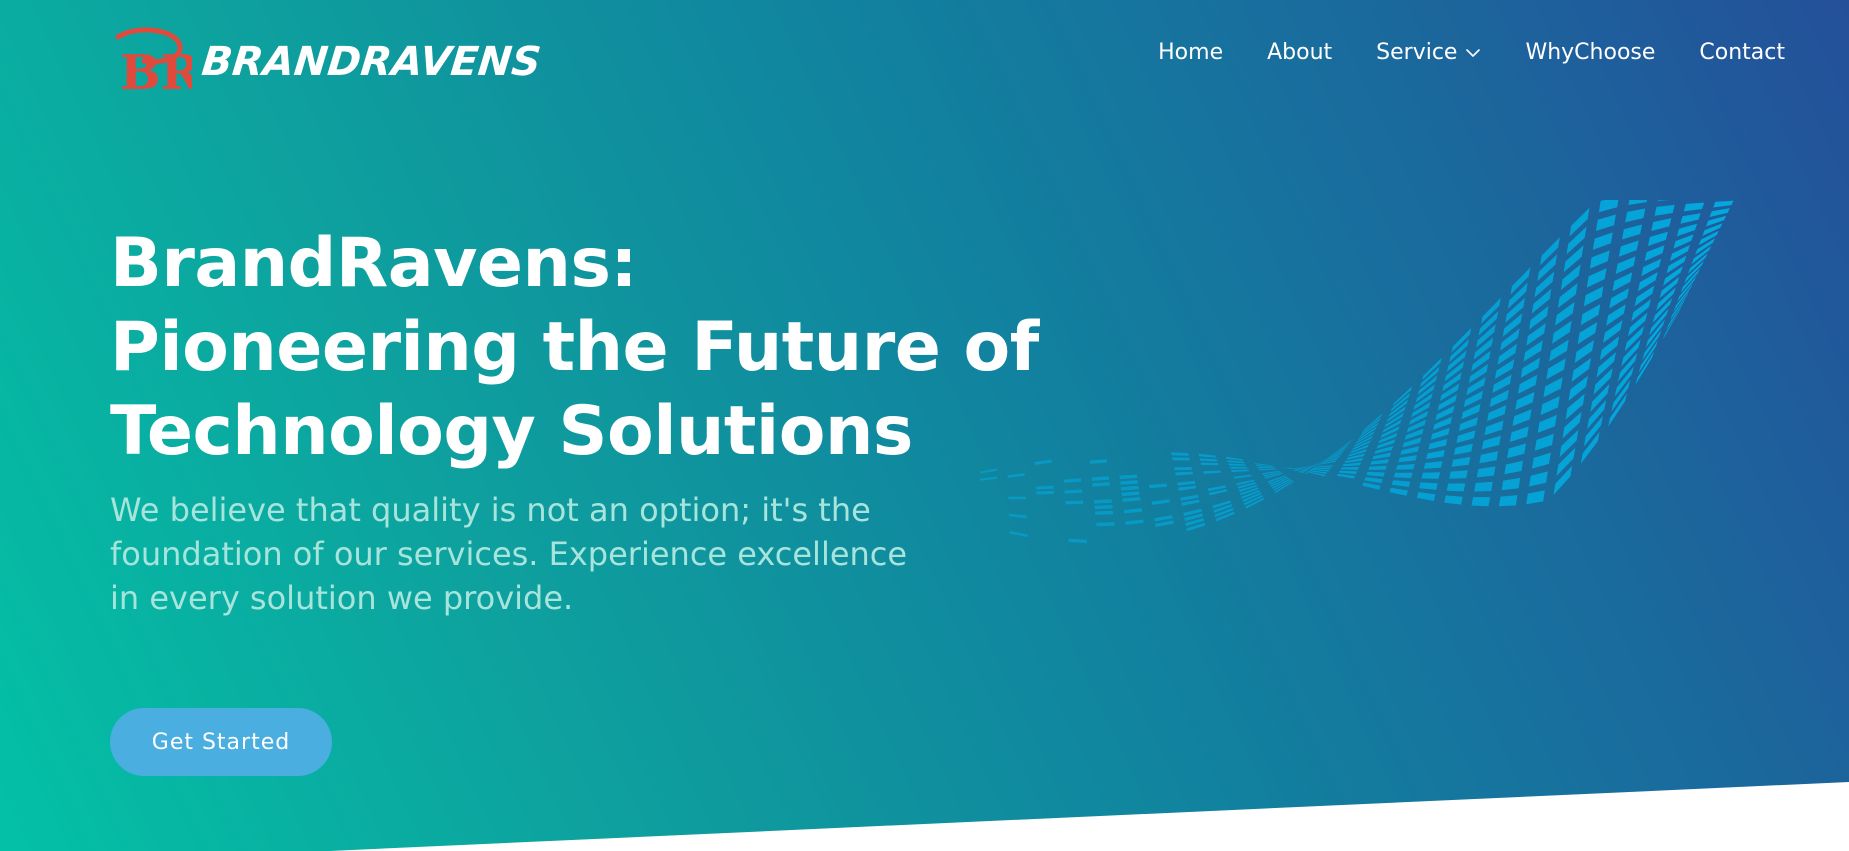 This screenshot has width=1849, height=851. What do you see at coordinates (1417, 52) in the screenshot?
I see `nav-service-label: Service` at bounding box center [1417, 52].